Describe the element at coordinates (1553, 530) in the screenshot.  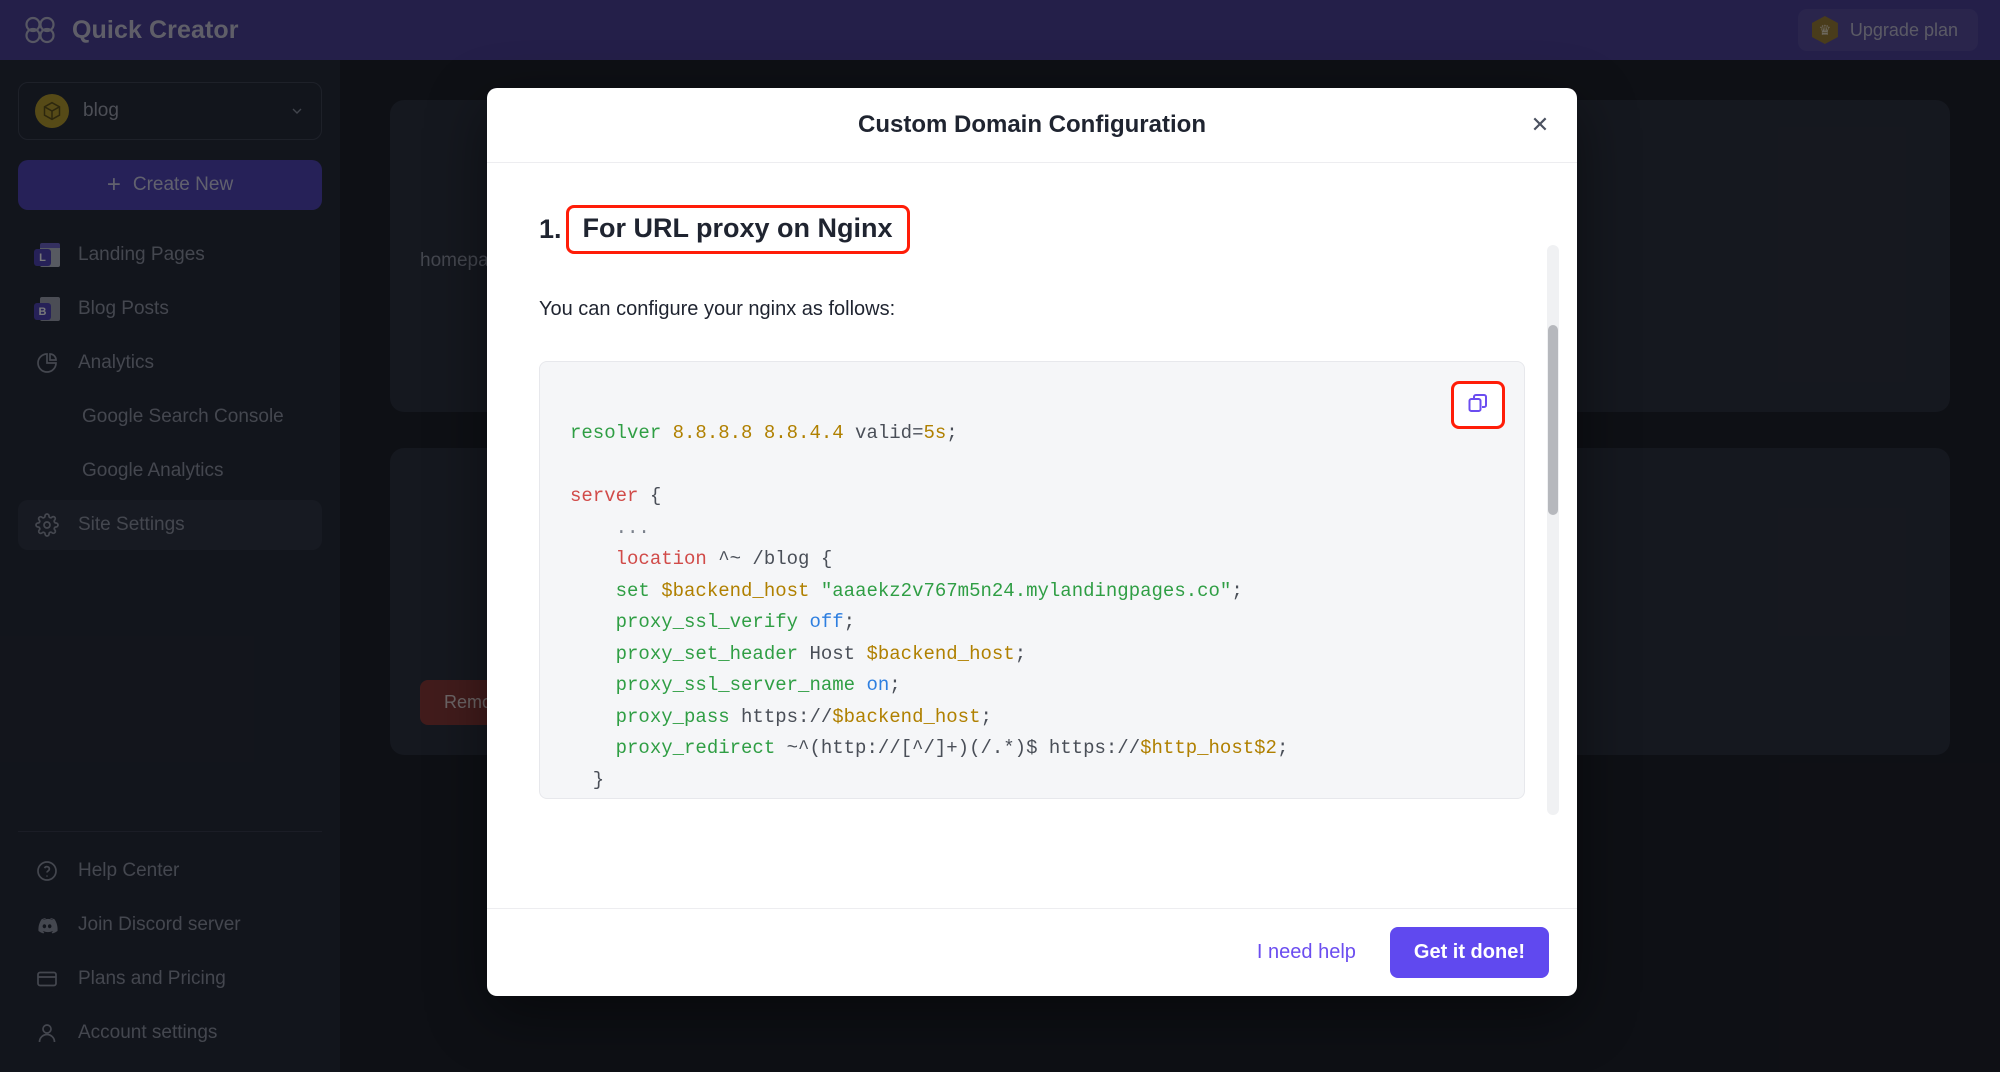
I see `modal-scrollbar-track` at that location.